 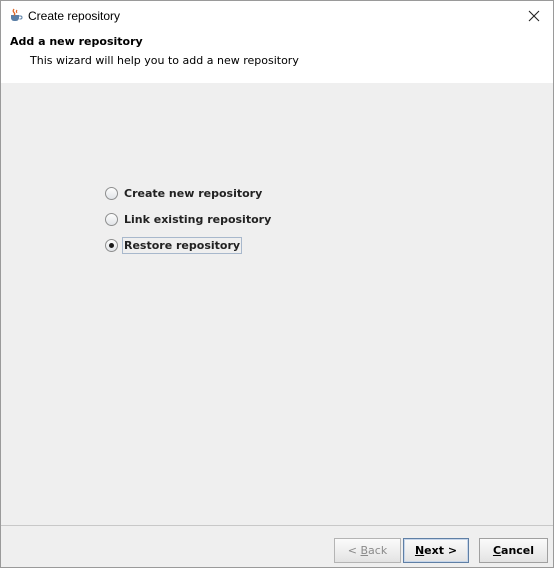 What do you see at coordinates (111, 219) in the screenshot?
I see `radio-link-existing` at bounding box center [111, 219].